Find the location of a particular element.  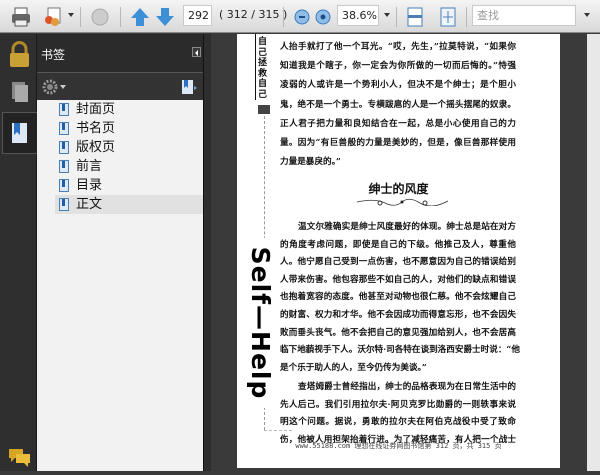

new-bookmark-icon is located at coordinates (189, 87).